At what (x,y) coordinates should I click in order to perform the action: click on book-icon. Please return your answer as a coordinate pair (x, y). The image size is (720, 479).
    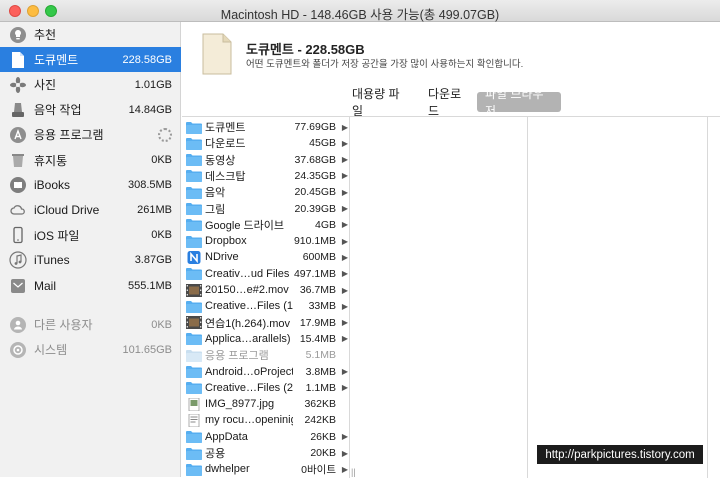
    Looking at the image, I should click on (18, 185).